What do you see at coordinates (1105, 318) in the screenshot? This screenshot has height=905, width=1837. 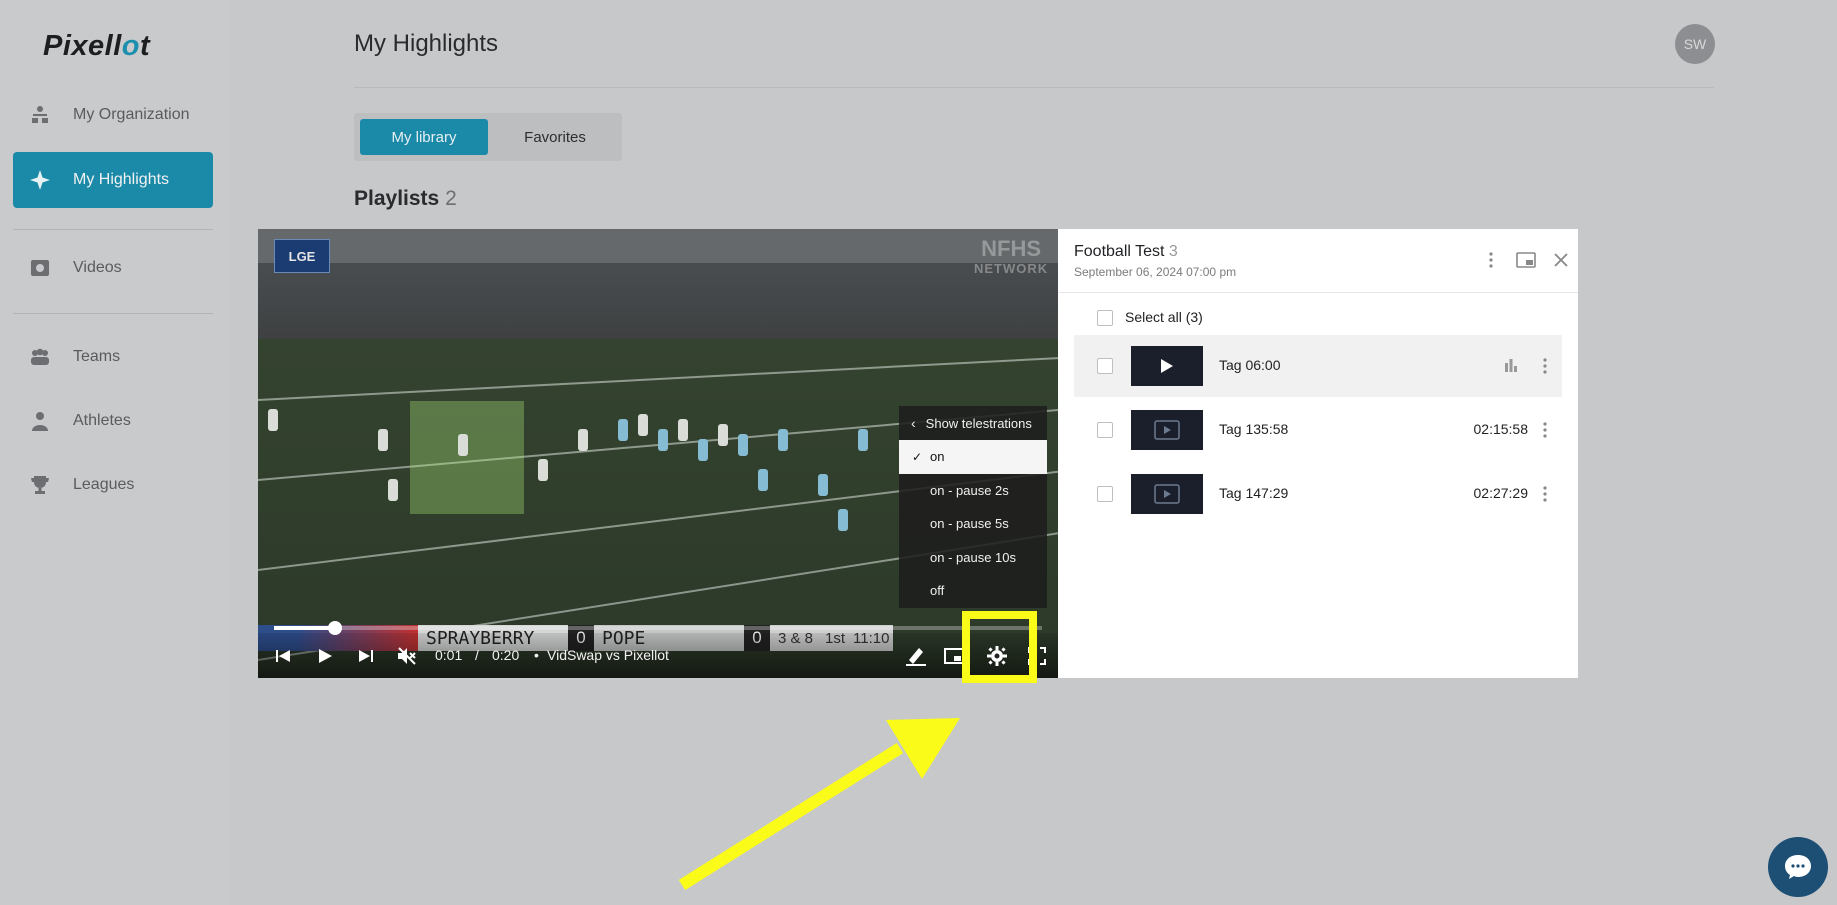 I see `select-all-checkbox` at bounding box center [1105, 318].